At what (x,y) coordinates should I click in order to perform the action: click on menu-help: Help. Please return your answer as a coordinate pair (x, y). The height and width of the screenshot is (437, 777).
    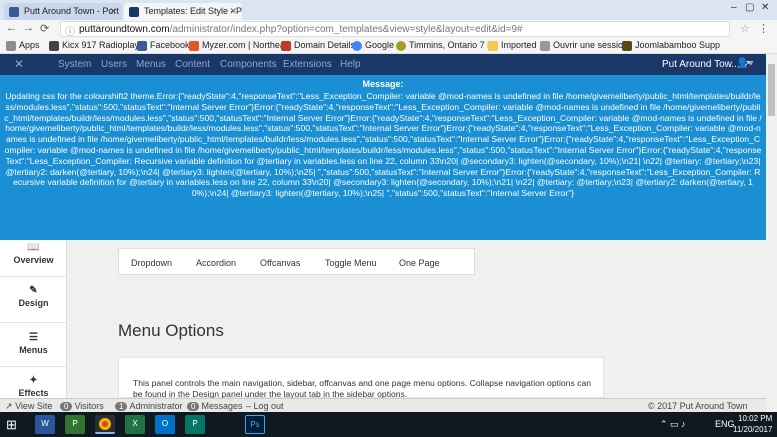
    Looking at the image, I should click on (350, 64).